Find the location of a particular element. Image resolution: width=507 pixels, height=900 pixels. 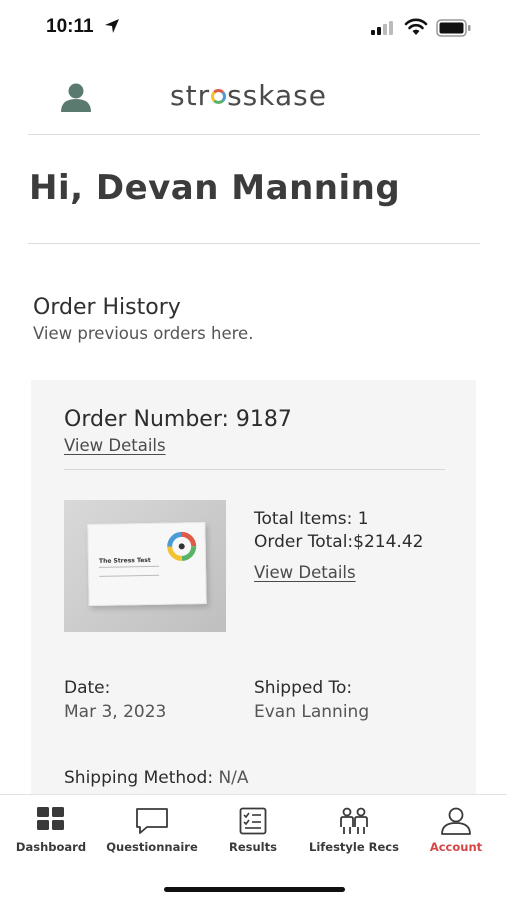

wifi-icon is located at coordinates (416, 26).